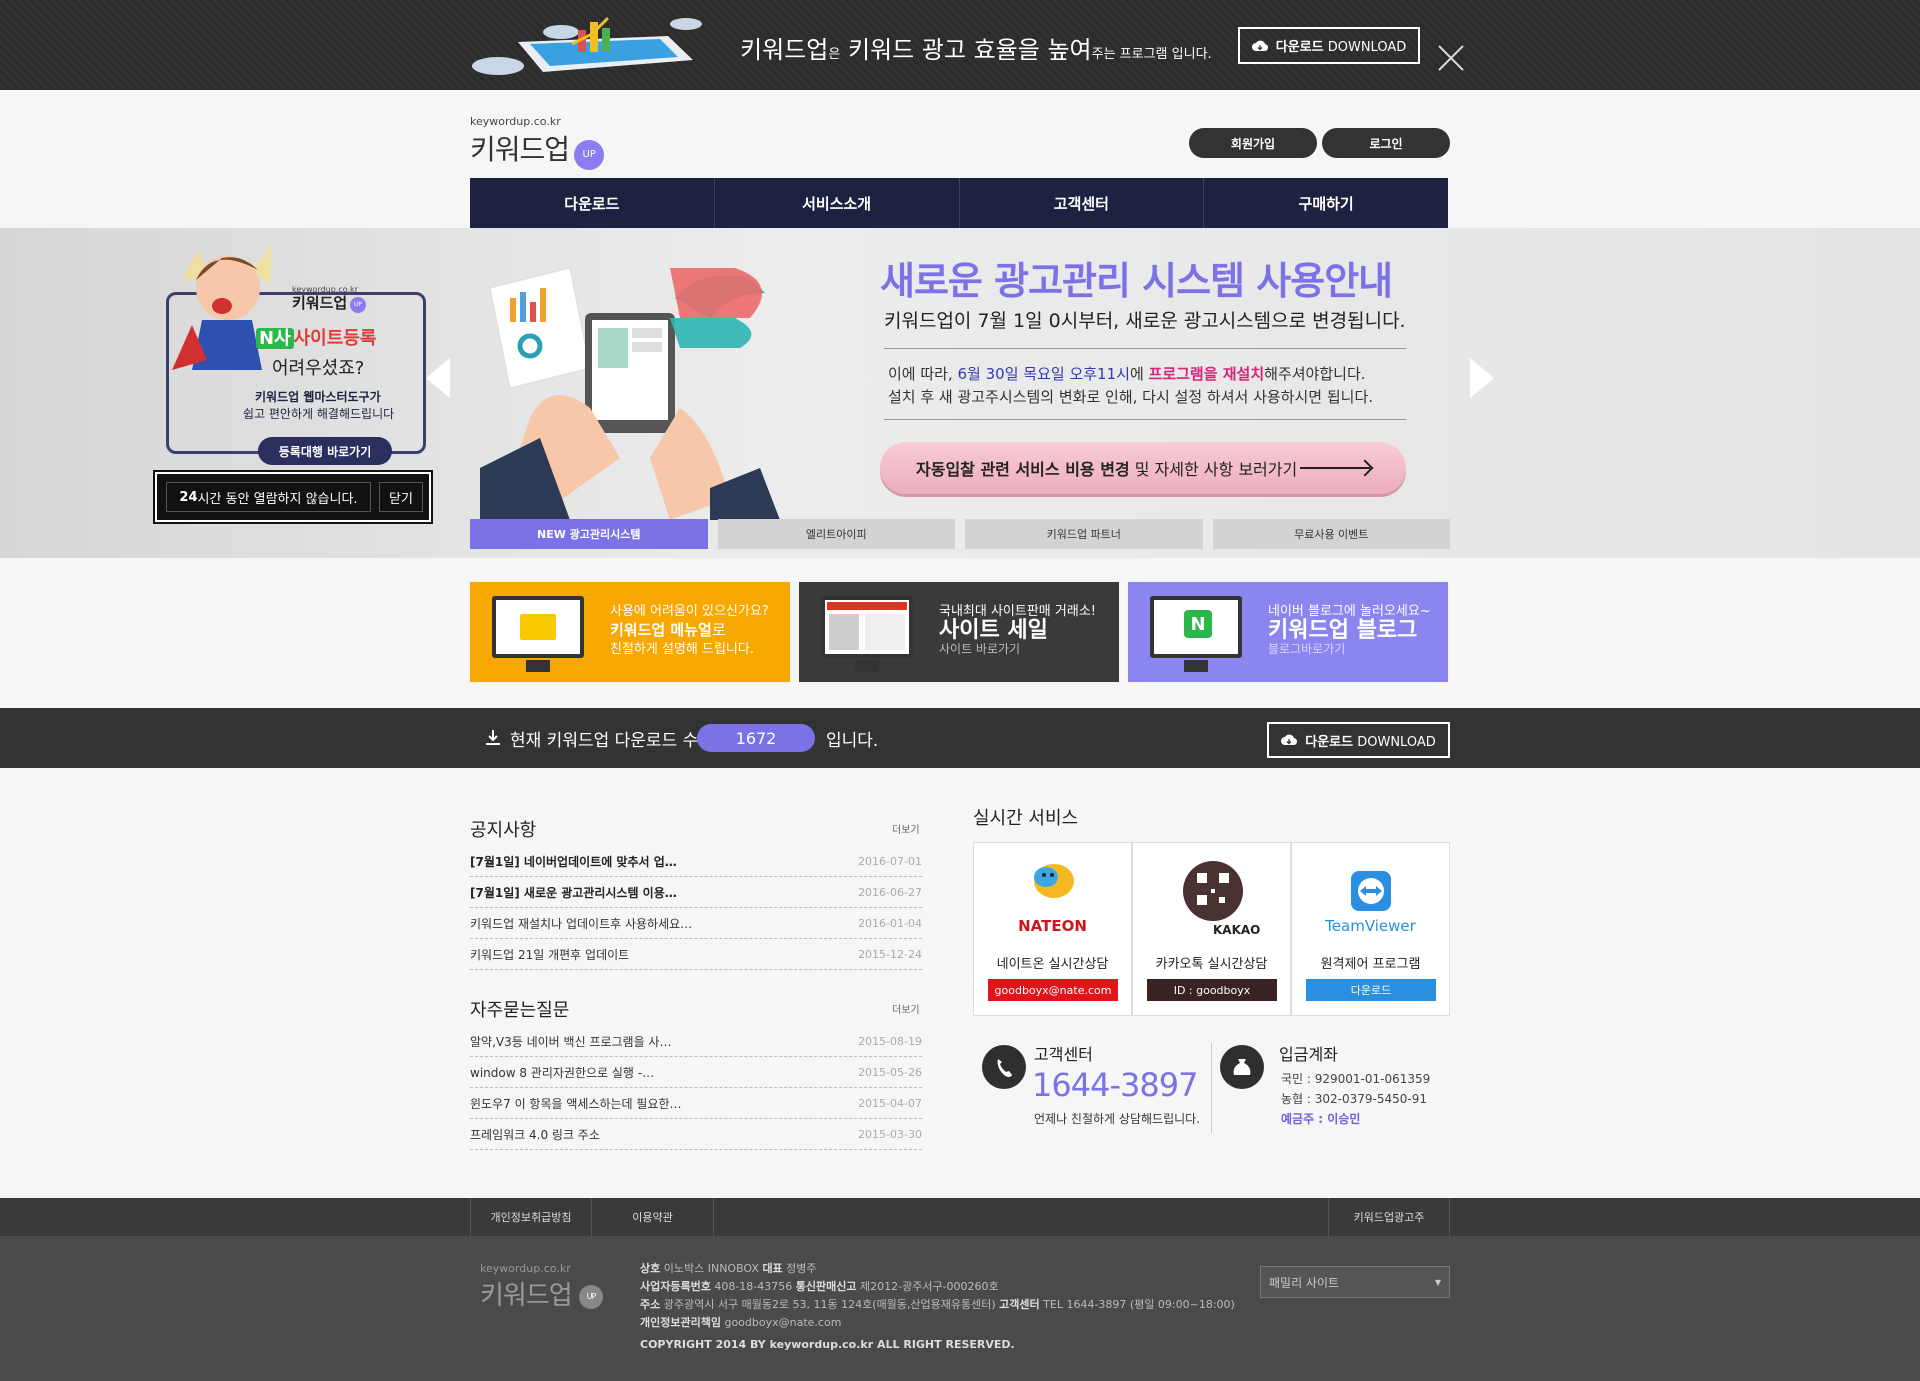 The height and width of the screenshot is (1381, 1920). What do you see at coordinates (689, 630) in the screenshot?
I see `banner-manual-text: 사용에 어려움이 있으신가요? 키워드업 메뉴얼로 친절하게 설명해 드립니다.` at bounding box center [689, 630].